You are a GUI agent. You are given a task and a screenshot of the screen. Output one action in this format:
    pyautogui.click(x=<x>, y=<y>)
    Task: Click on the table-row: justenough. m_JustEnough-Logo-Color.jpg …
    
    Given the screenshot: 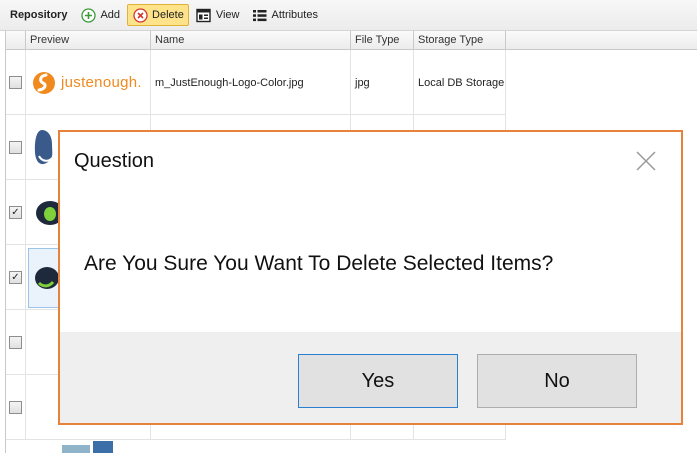 What is the action you would take?
    pyautogui.click(x=256, y=82)
    